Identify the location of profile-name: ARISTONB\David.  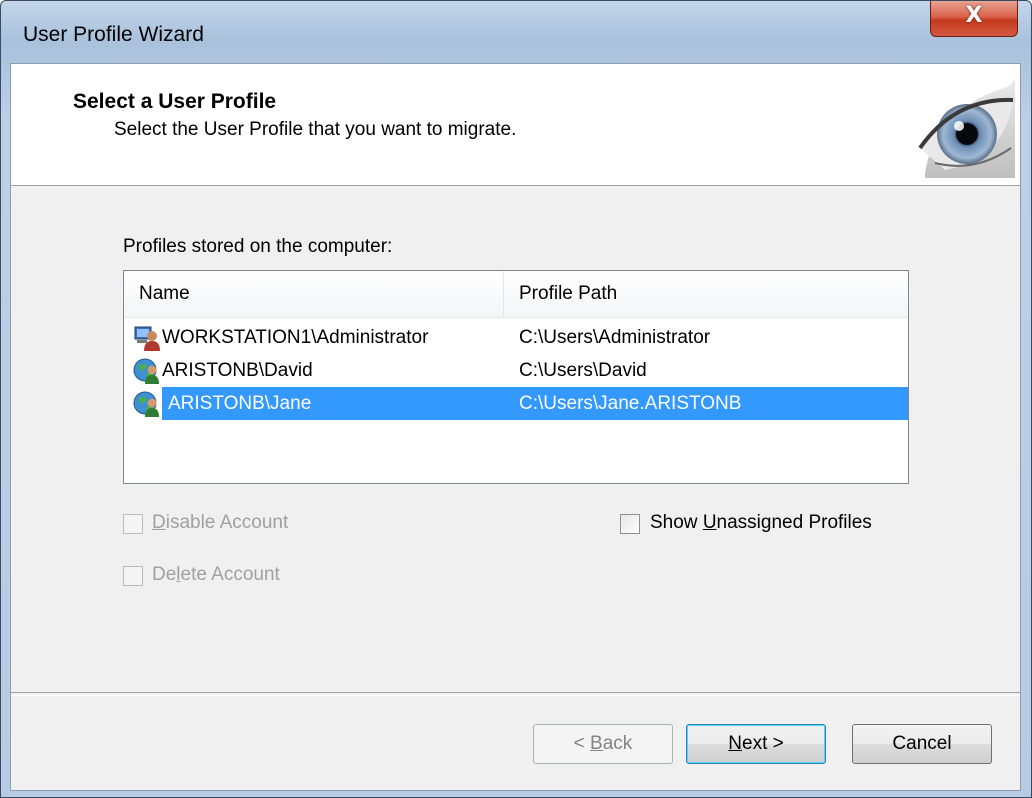
(237, 370).